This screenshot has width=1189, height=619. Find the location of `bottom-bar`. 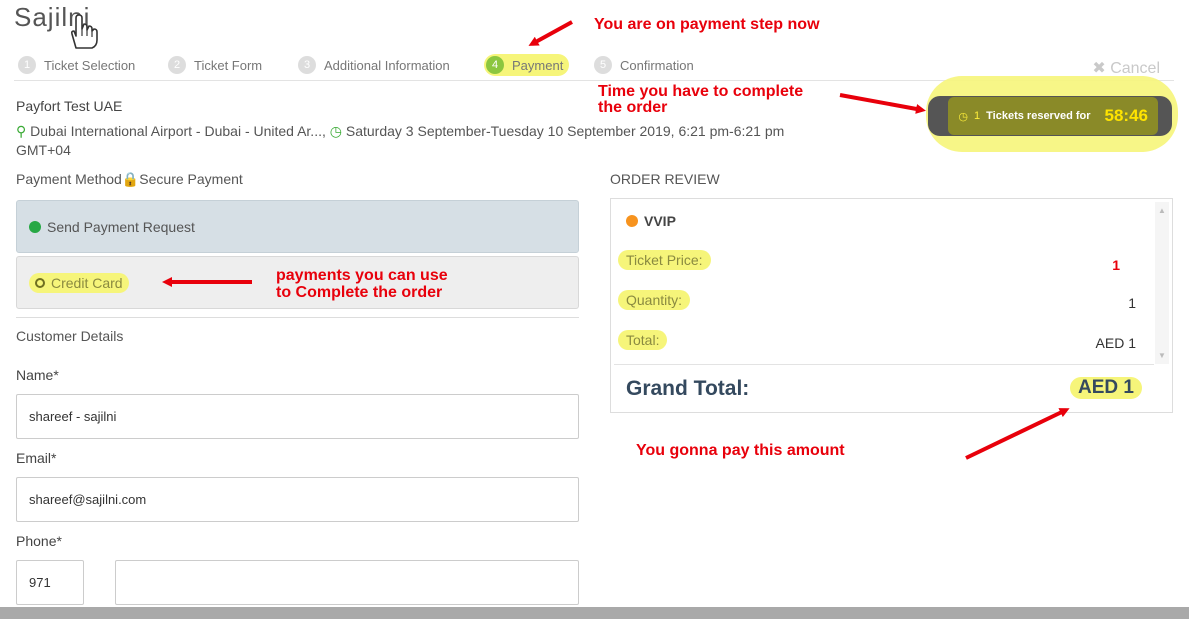

bottom-bar is located at coordinates (594, 613).